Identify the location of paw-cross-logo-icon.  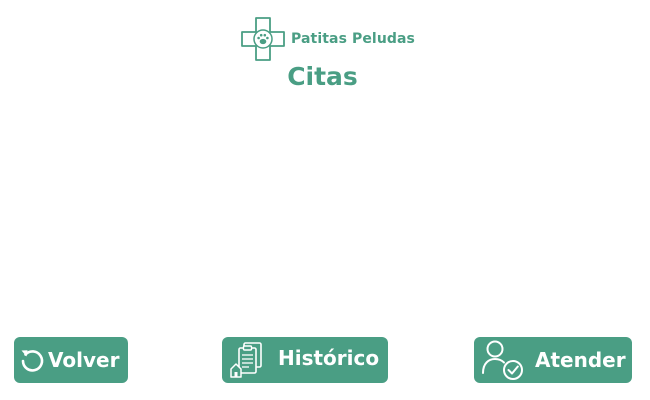
(263, 39).